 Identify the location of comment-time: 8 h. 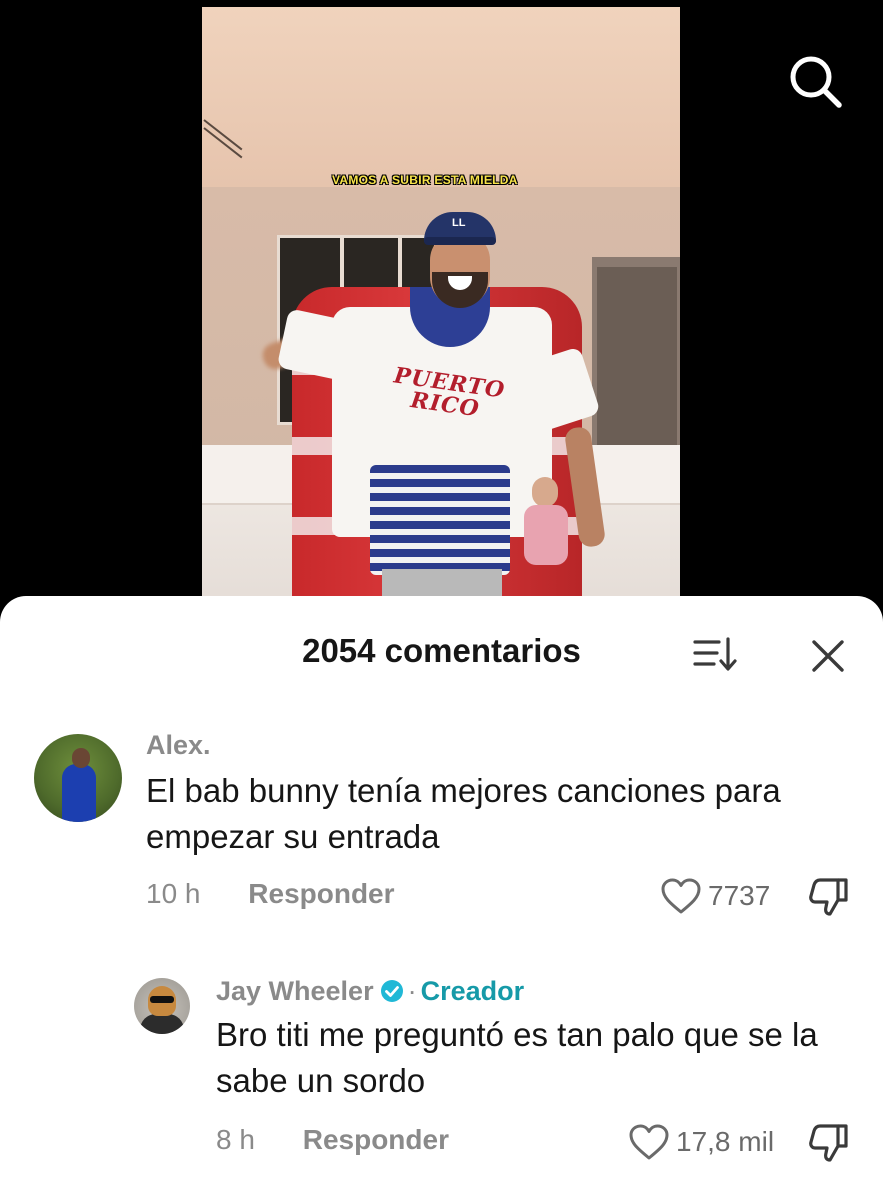
(235, 1139).